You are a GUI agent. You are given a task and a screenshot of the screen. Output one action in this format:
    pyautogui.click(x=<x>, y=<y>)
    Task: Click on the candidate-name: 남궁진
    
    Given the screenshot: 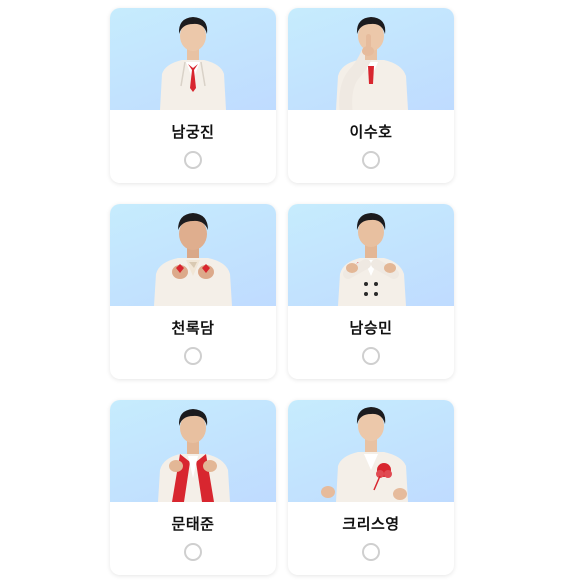 What is the action you would take?
    pyautogui.click(x=193, y=132)
    